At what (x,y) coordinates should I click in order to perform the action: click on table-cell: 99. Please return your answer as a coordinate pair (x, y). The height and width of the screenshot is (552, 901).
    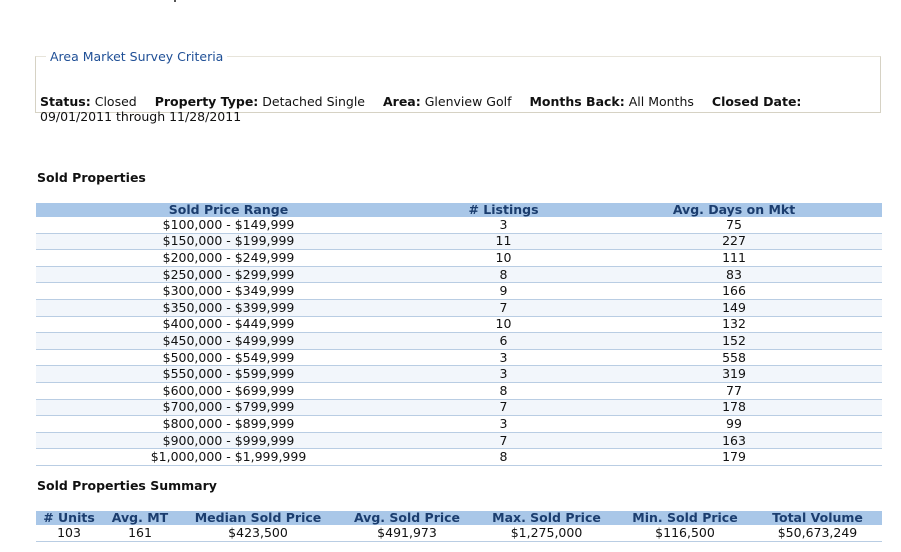
    Looking at the image, I should click on (734, 424).